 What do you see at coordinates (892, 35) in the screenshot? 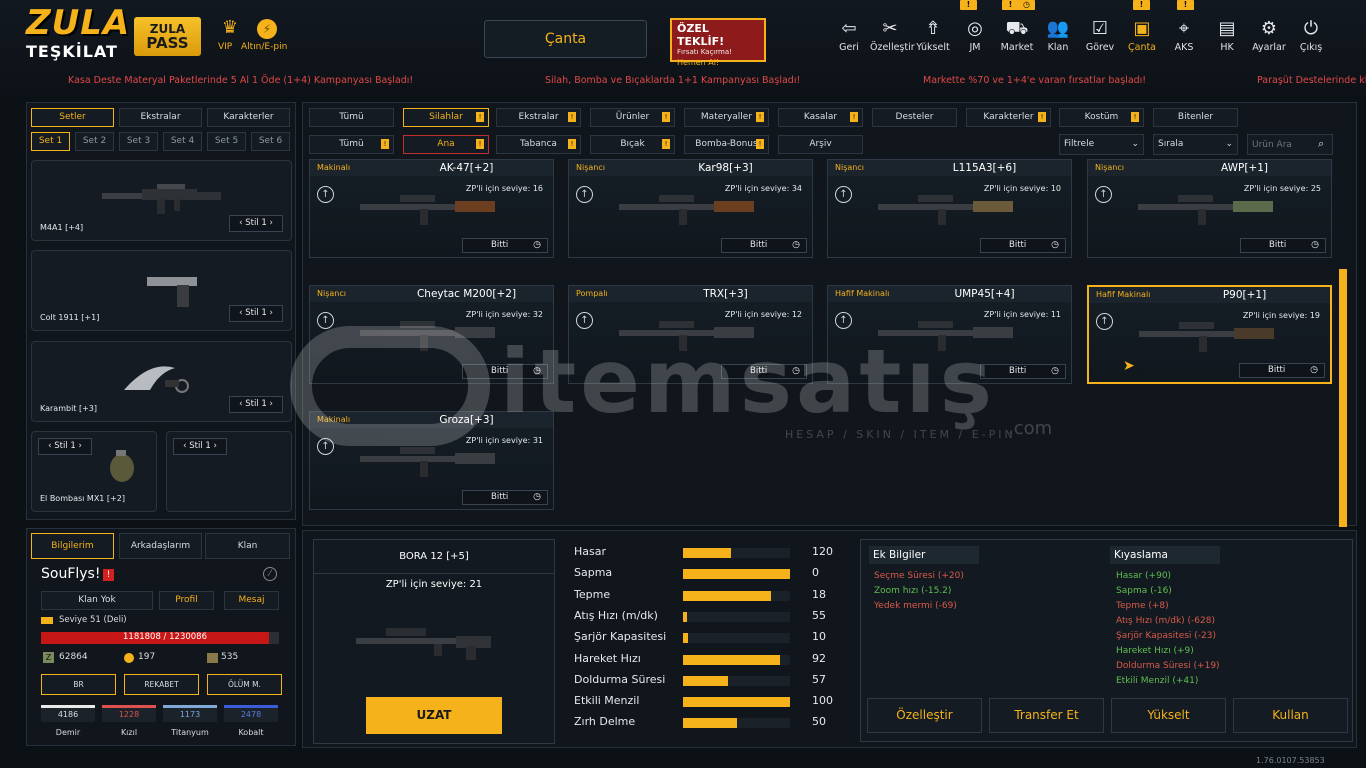
I see `nav-customize: ✂ Özelleştir` at bounding box center [892, 35].